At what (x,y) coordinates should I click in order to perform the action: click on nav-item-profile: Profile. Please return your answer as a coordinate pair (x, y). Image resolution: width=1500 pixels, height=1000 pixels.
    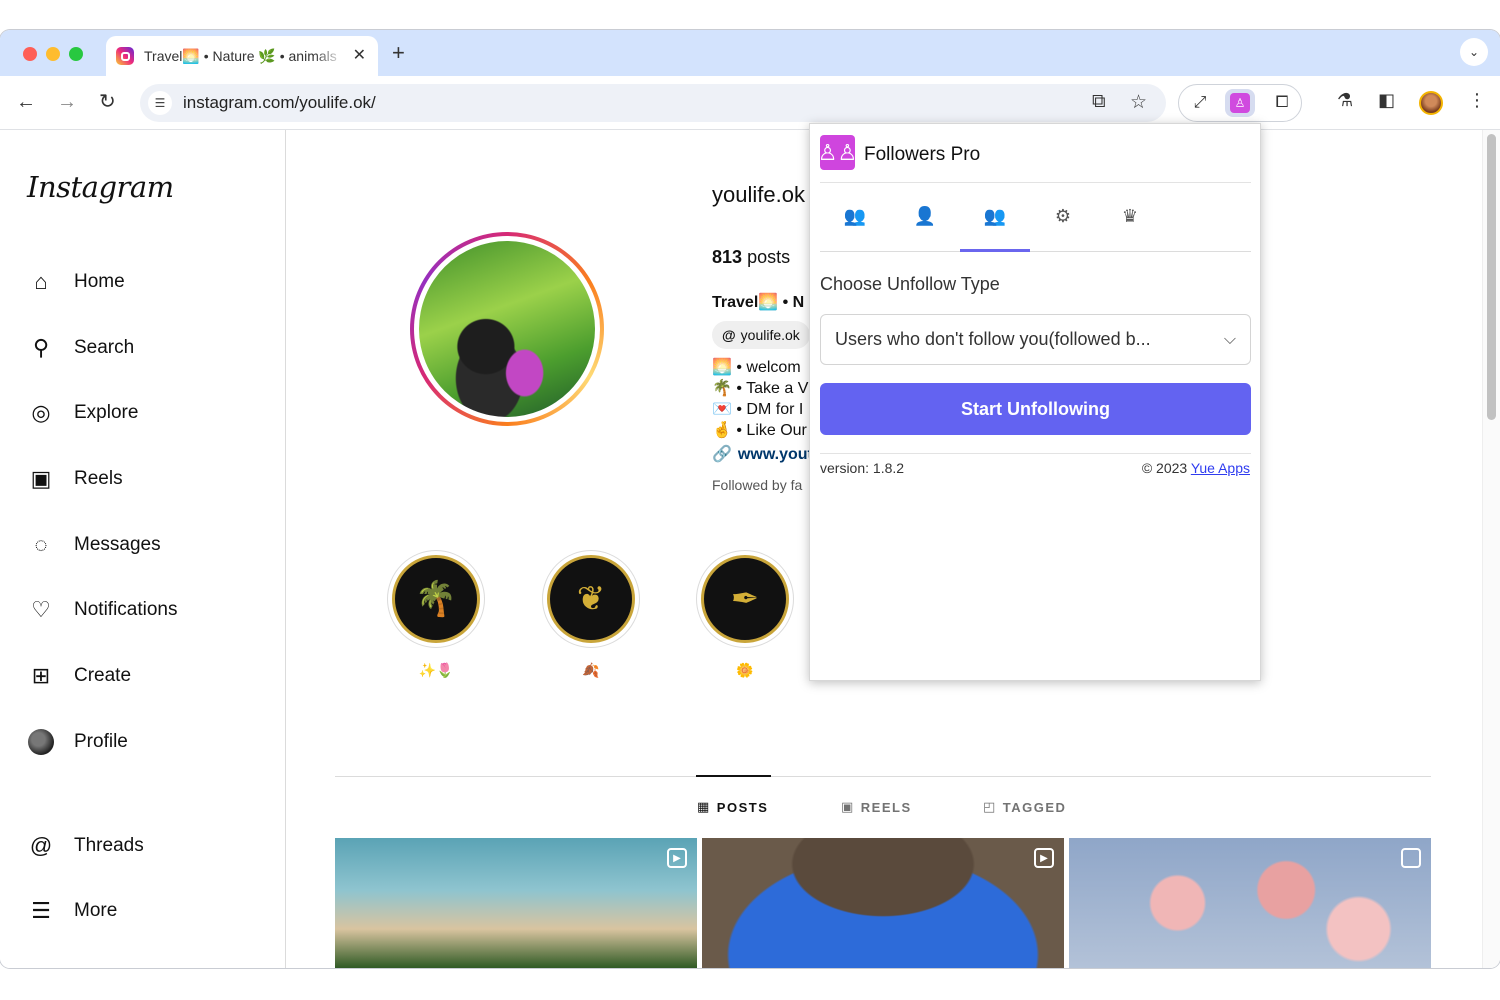
    Looking at the image, I should click on (77, 742).